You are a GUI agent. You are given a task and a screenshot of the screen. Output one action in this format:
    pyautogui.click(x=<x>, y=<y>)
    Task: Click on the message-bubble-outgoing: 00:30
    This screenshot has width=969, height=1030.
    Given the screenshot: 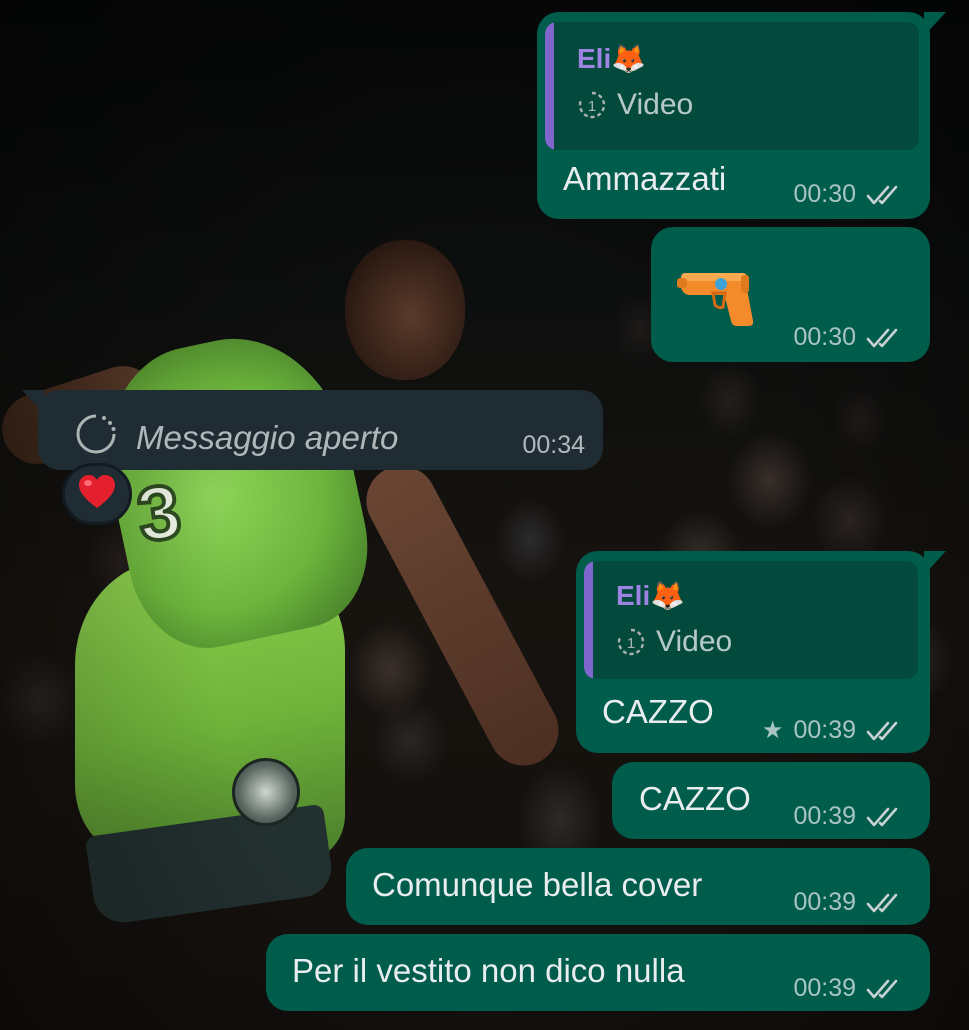 What is the action you would take?
    pyautogui.click(x=790, y=294)
    